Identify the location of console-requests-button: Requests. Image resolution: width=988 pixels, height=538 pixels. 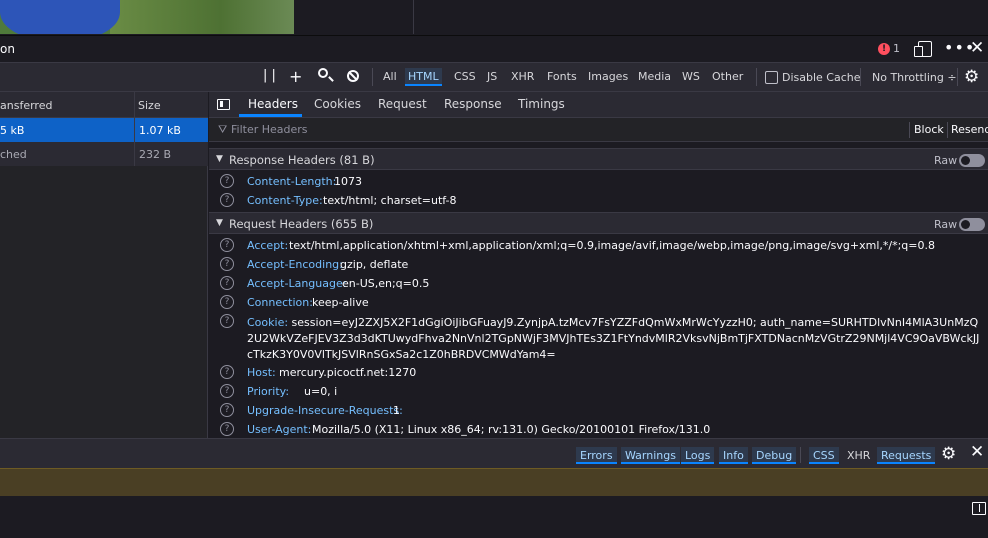
(906, 455).